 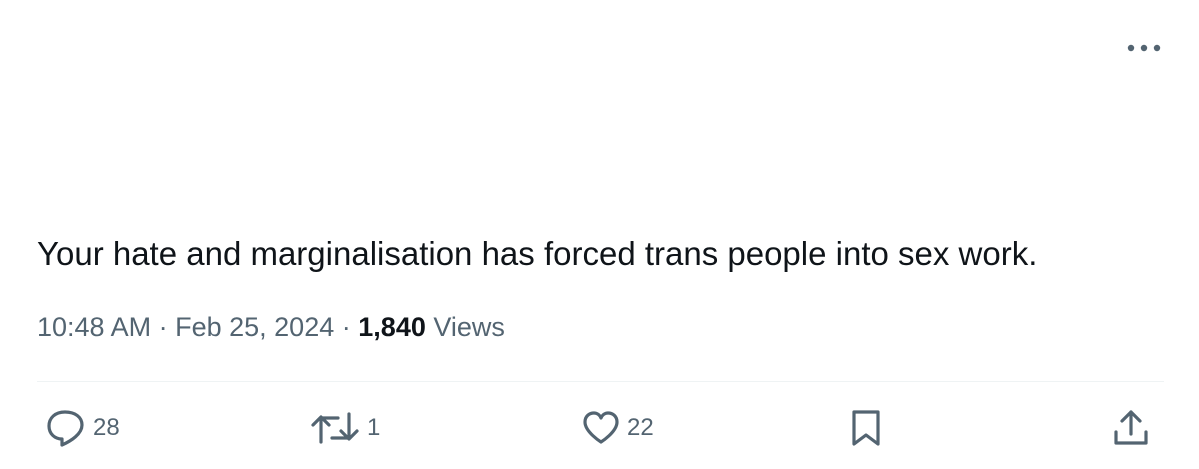 I want to click on heart-icon, so click(x=601, y=427).